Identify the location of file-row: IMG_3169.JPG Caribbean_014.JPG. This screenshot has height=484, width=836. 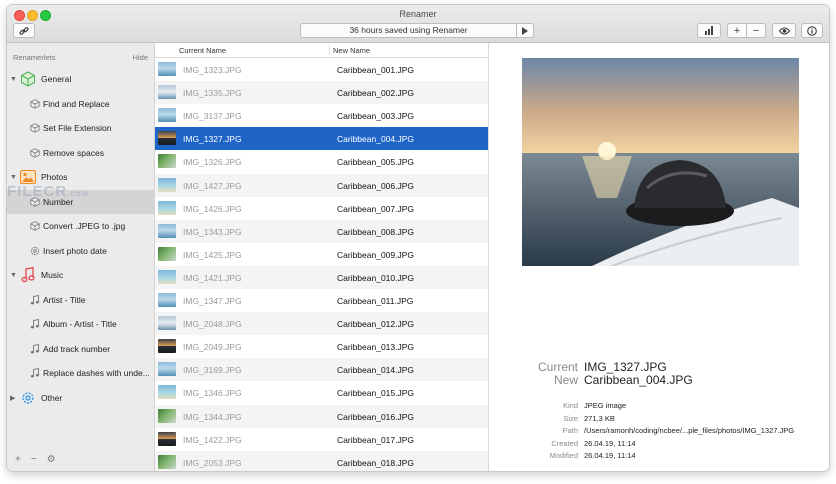
(321, 370).